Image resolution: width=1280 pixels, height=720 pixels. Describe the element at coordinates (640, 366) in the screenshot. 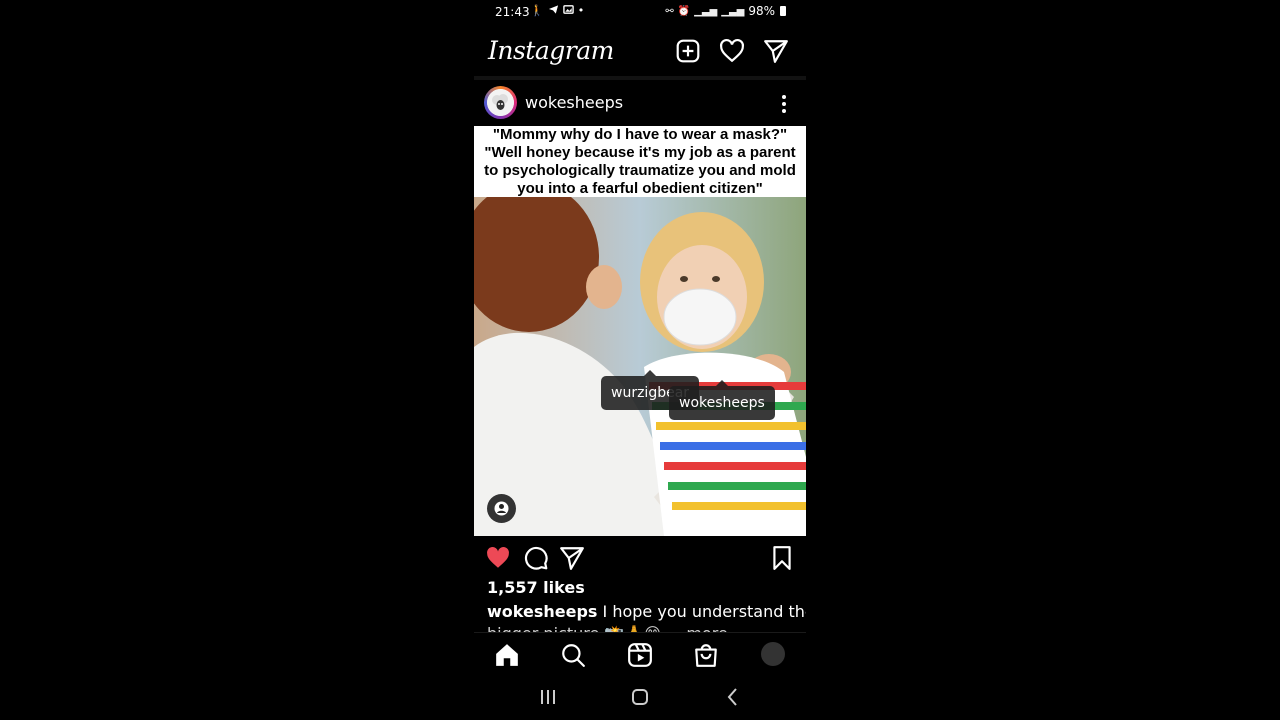

I see `photo-mother-child-mask` at that location.